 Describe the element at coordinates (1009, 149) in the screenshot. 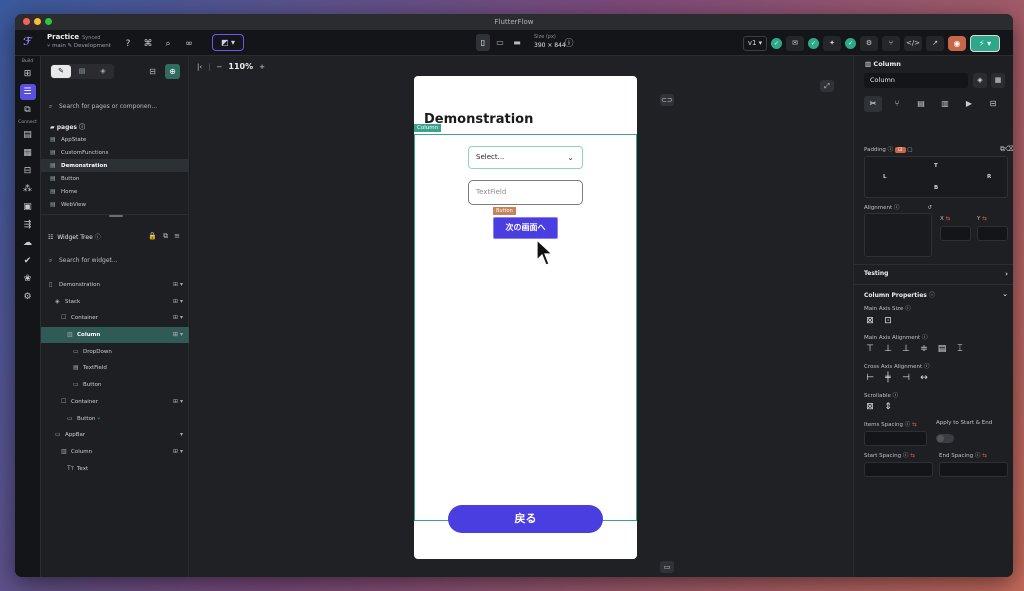

I see `reset-icon: ⌫` at that location.